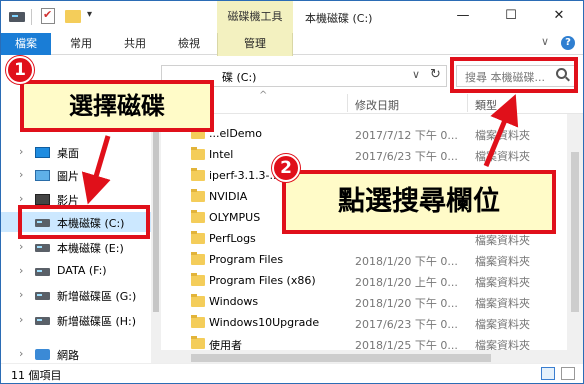 The width and height of the screenshot is (584, 384). I want to click on table-row: Windows 2018/1/20 下午 0... 檔案資料夾, so click(372, 301).